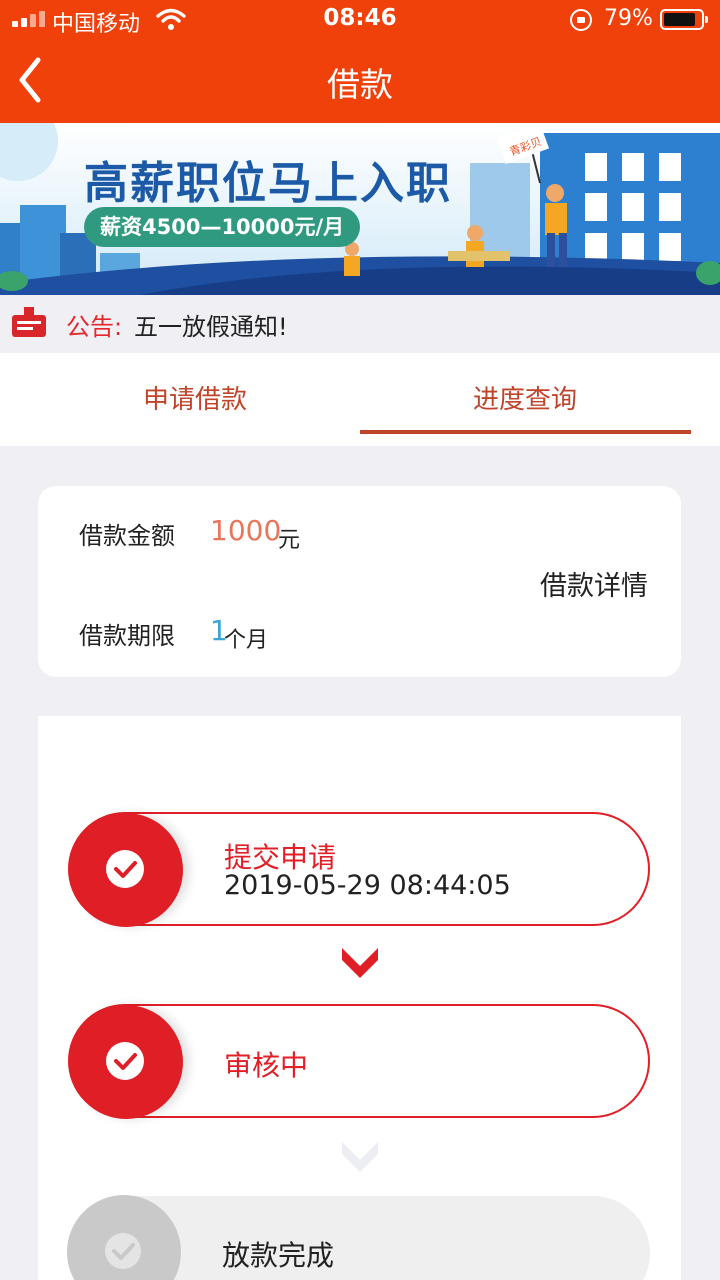  I want to click on step-time: 2019-05-29 08:44:05, so click(367, 885).